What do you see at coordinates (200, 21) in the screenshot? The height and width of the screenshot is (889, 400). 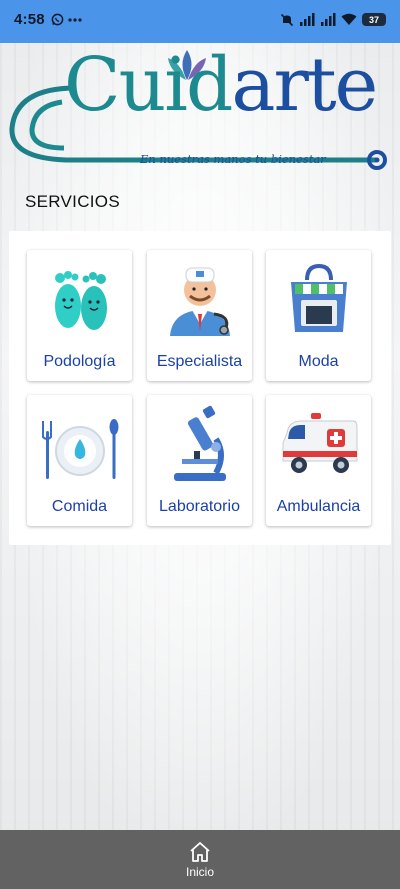 I see `status-bar: 4:58 37` at bounding box center [200, 21].